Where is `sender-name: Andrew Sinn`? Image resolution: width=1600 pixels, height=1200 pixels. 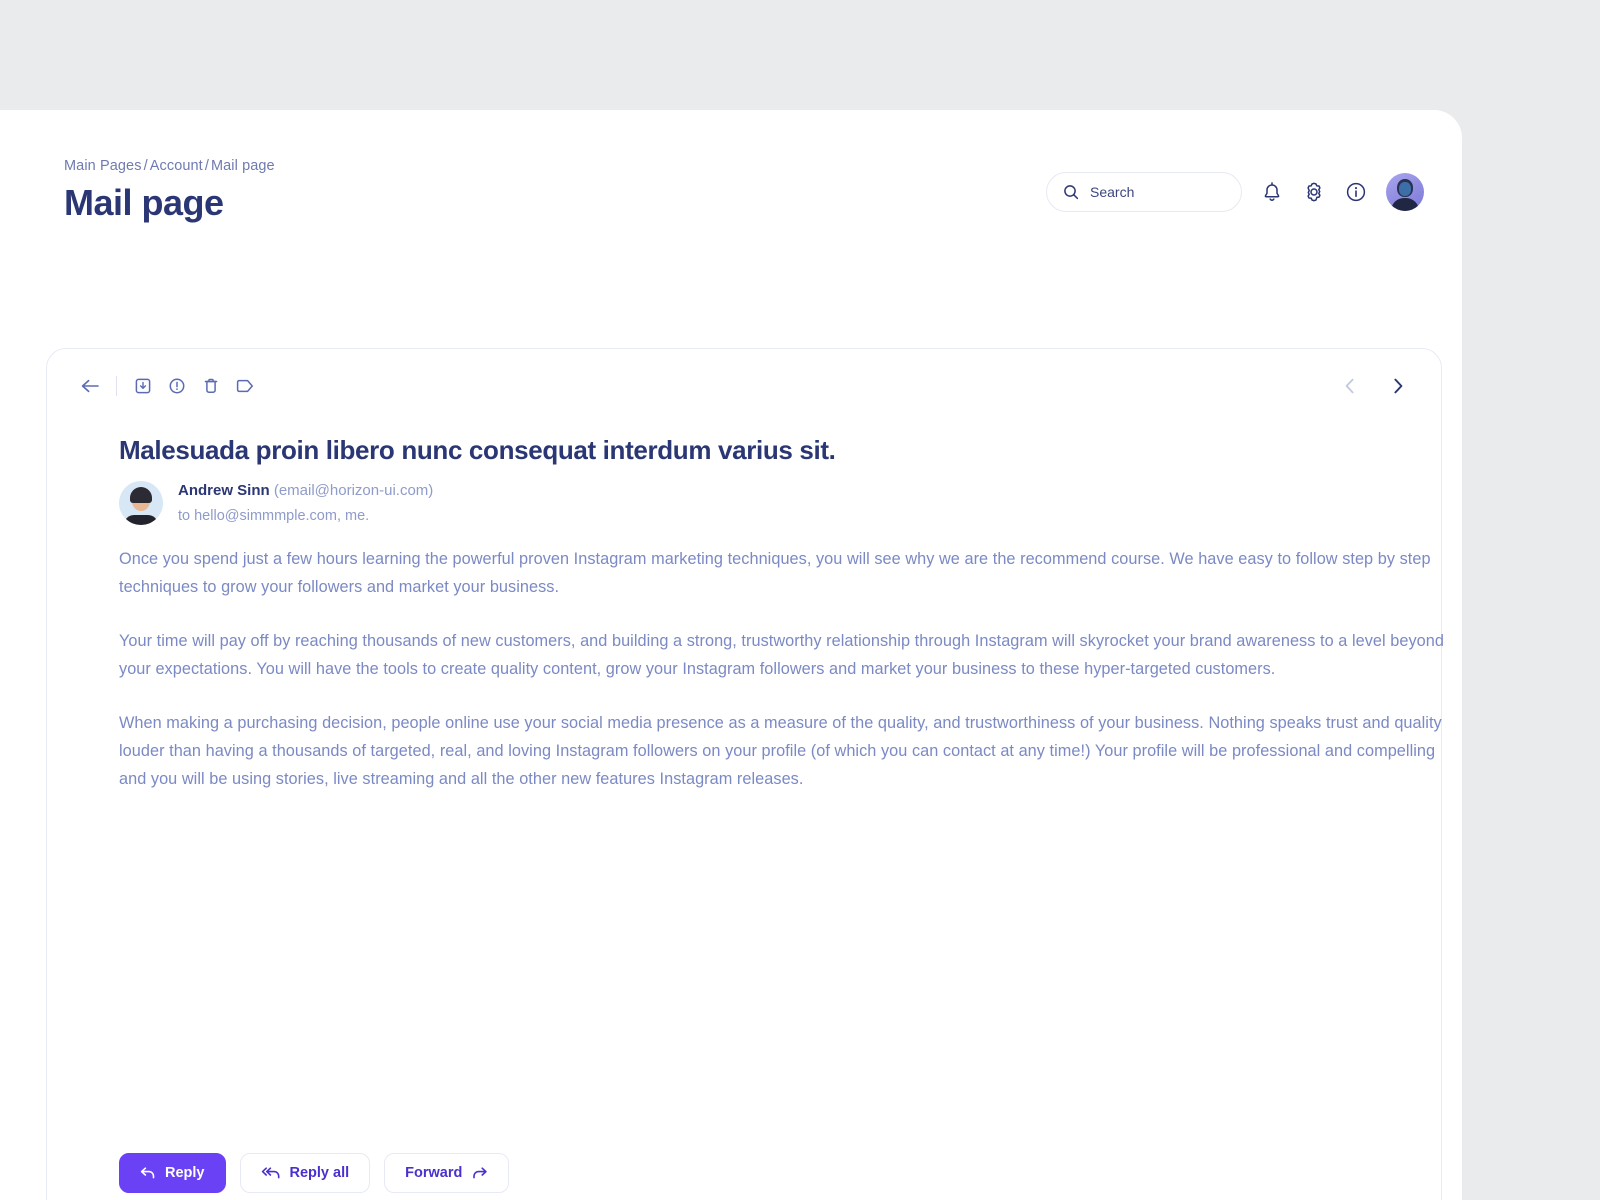
sender-name: Andrew Sinn is located at coordinates (224, 490).